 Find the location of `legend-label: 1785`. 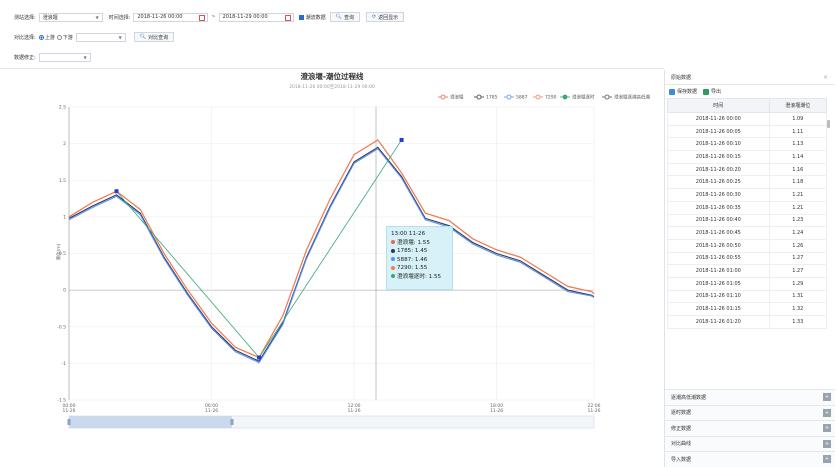

legend-label: 1785 is located at coordinates (492, 98).